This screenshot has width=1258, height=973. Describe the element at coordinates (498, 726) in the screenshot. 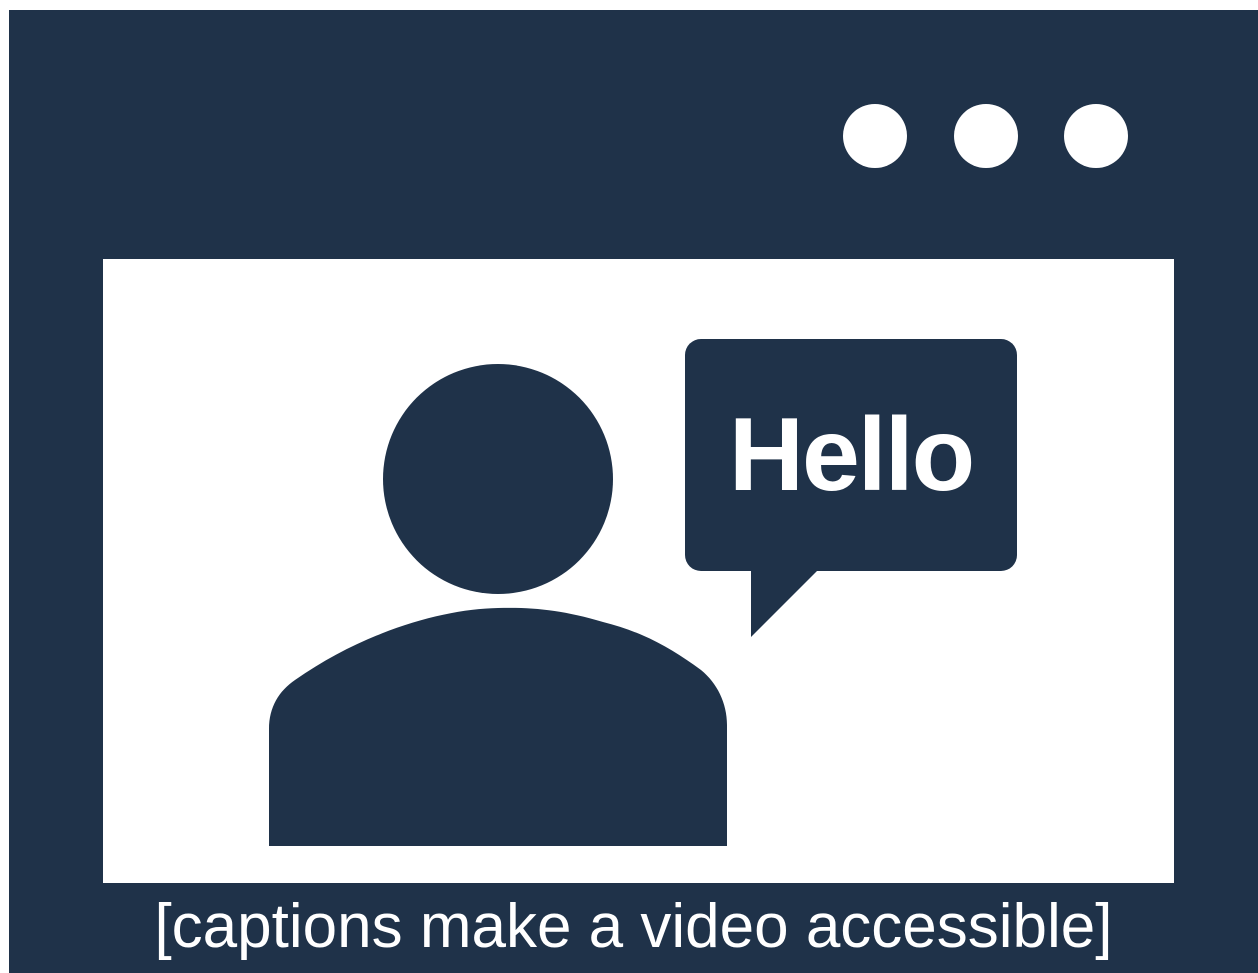

I see `person-body` at that location.